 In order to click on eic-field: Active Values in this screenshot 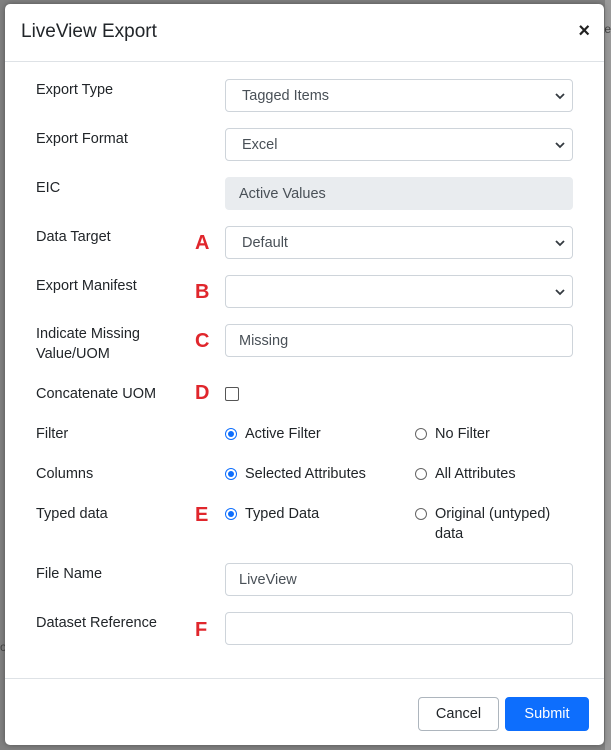, I will do `click(399, 193)`.